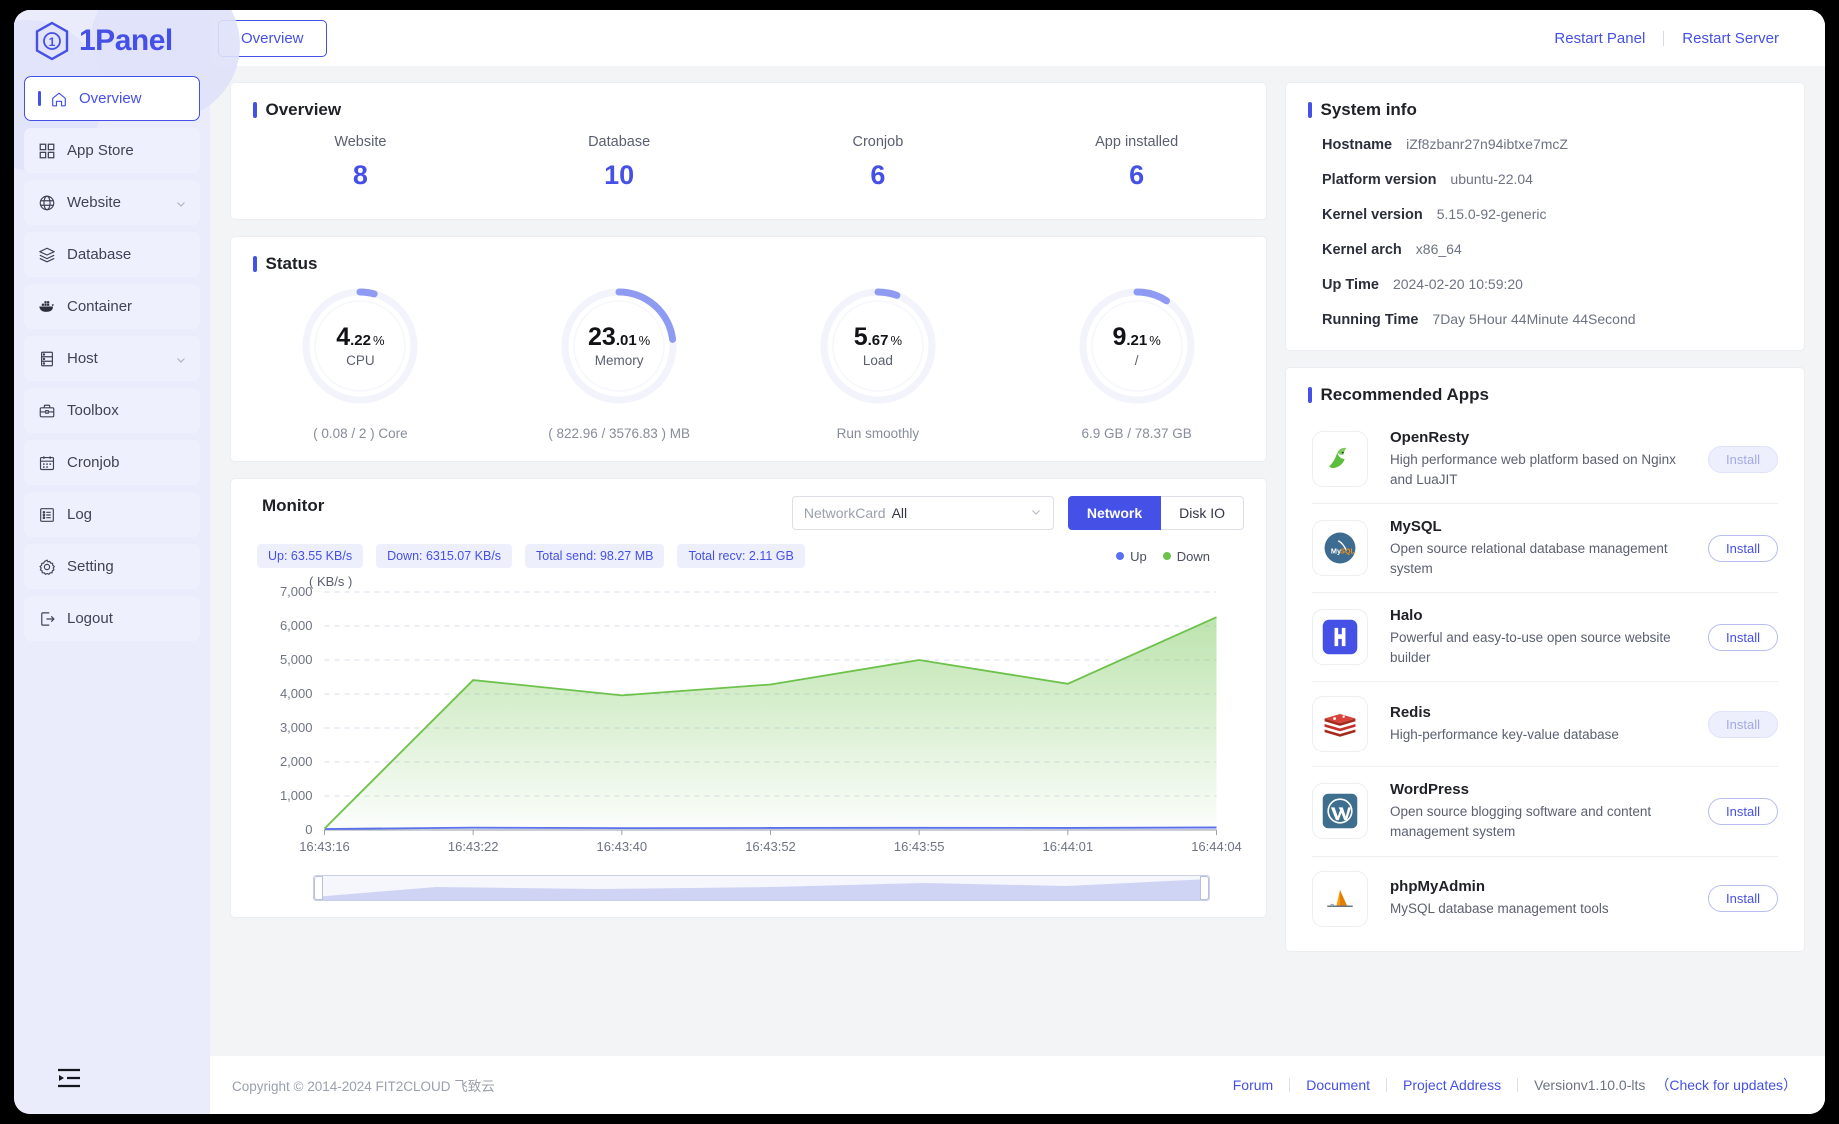 This screenshot has width=1839, height=1124. What do you see at coordinates (112, 98) in the screenshot?
I see `sidebar-item-overview: Overview` at bounding box center [112, 98].